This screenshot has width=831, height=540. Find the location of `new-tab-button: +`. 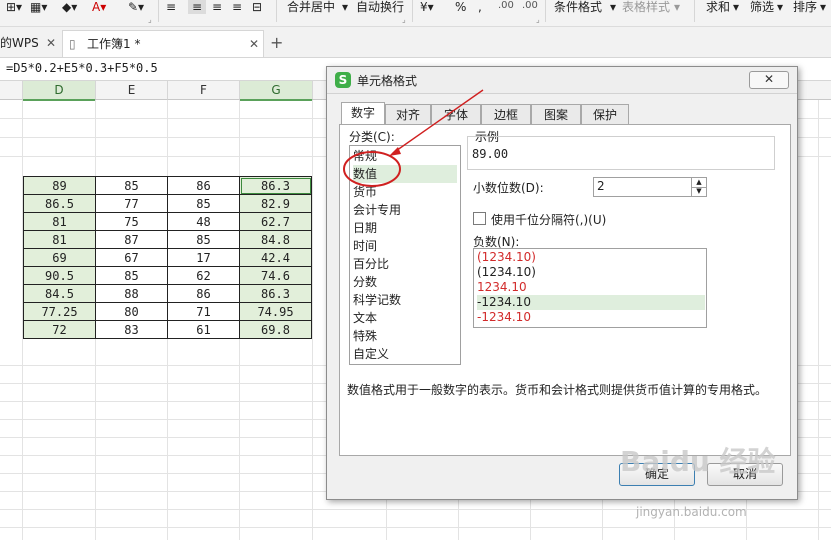

new-tab-button: + is located at coordinates (276, 43).